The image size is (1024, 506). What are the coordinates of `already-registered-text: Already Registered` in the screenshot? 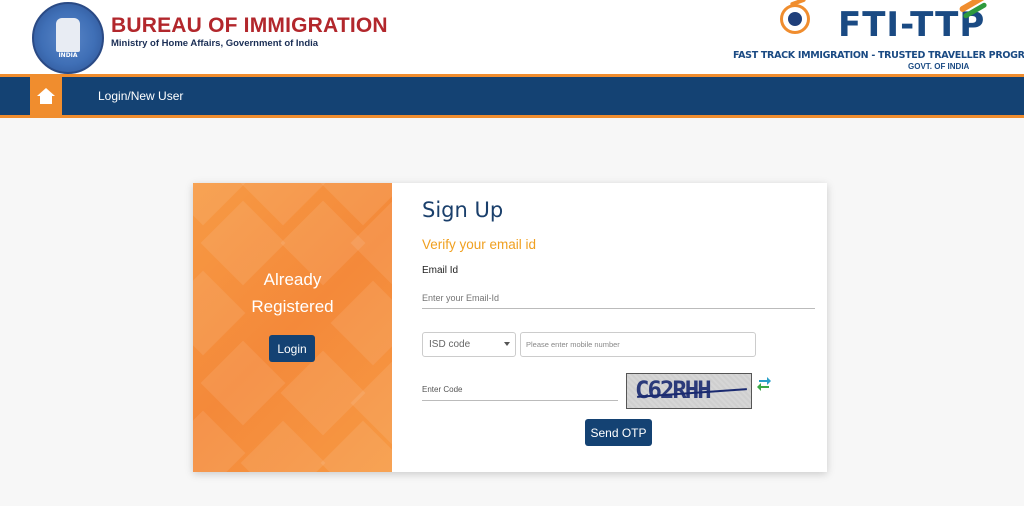 It's located at (292, 293).